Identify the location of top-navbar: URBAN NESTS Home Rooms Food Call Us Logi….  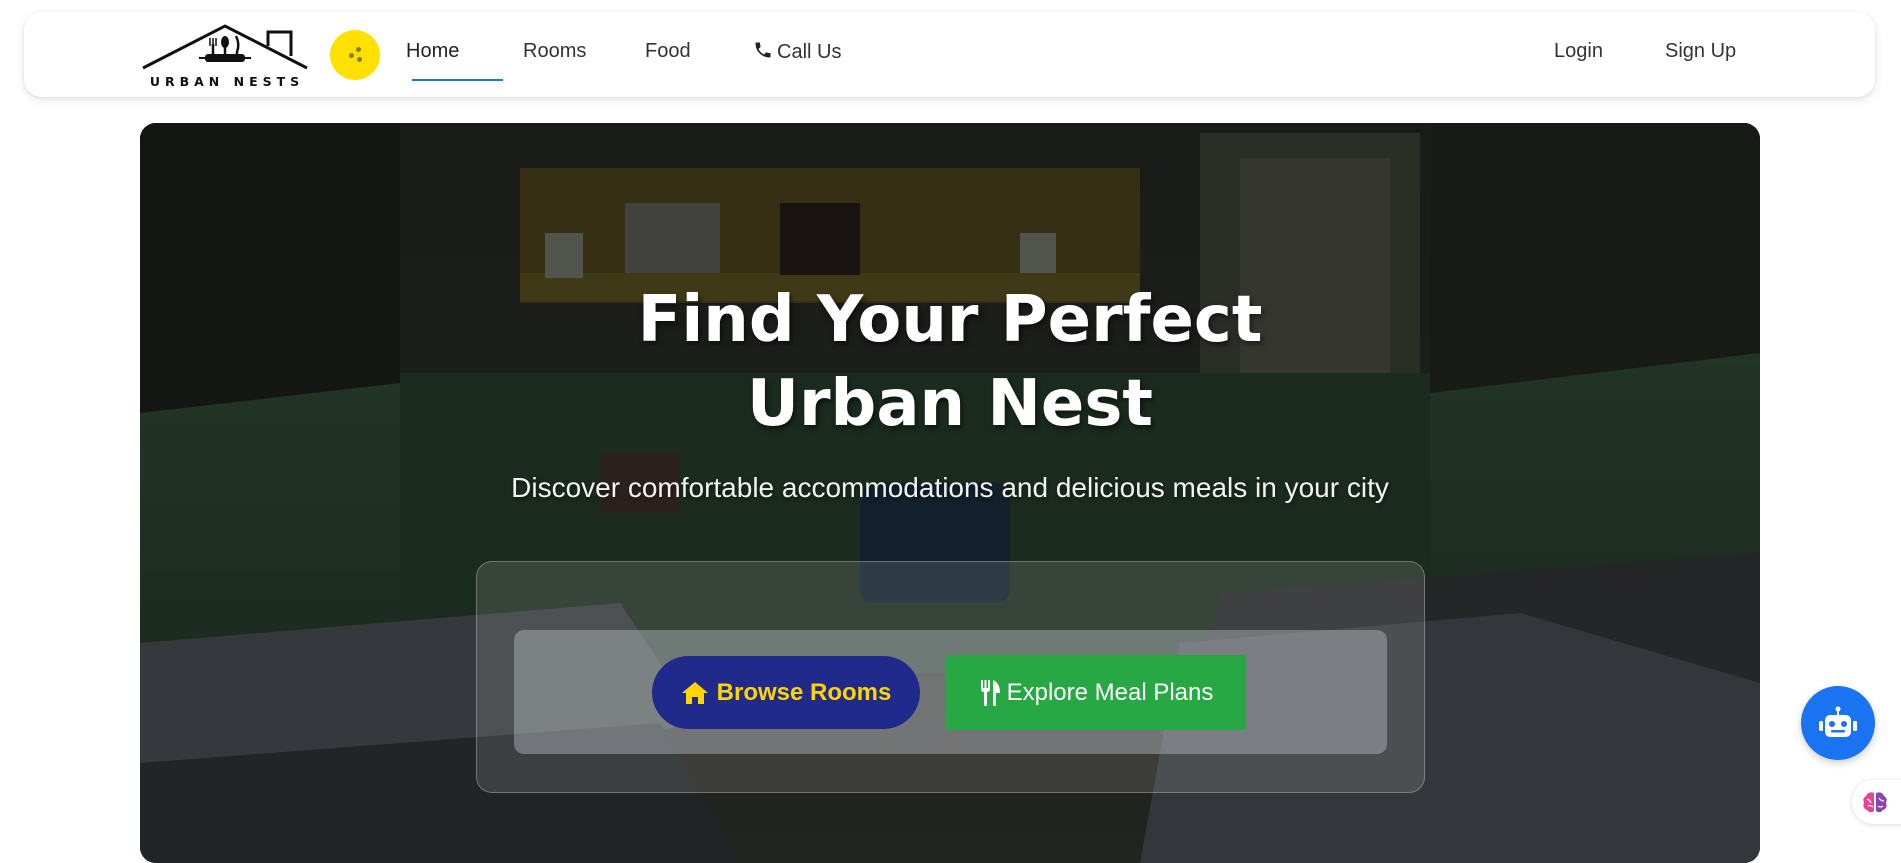
(949, 54).